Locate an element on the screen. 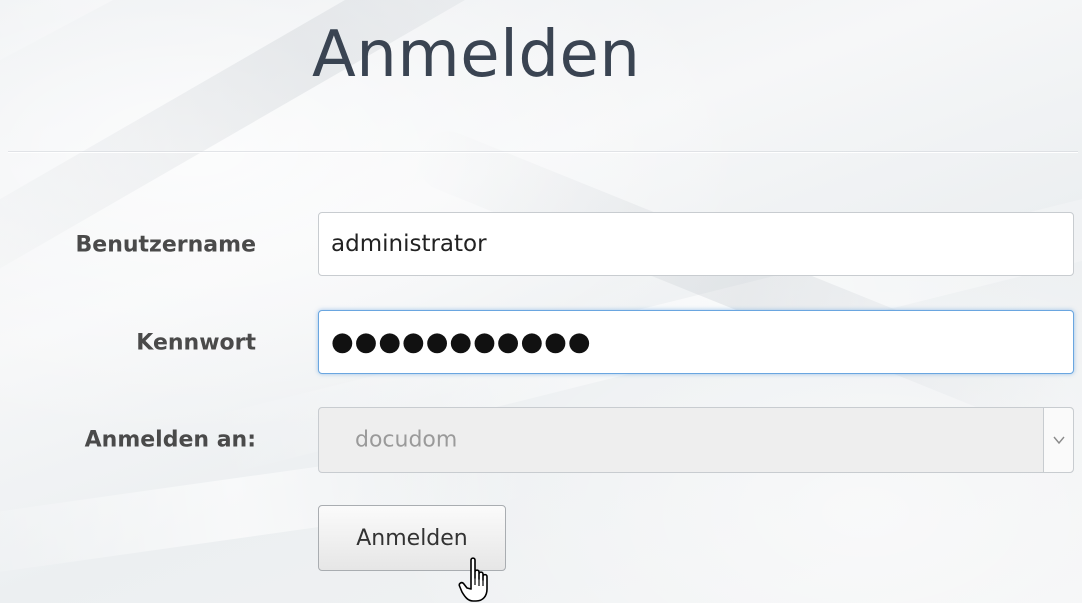  domain-select: docudom is located at coordinates (696, 440).